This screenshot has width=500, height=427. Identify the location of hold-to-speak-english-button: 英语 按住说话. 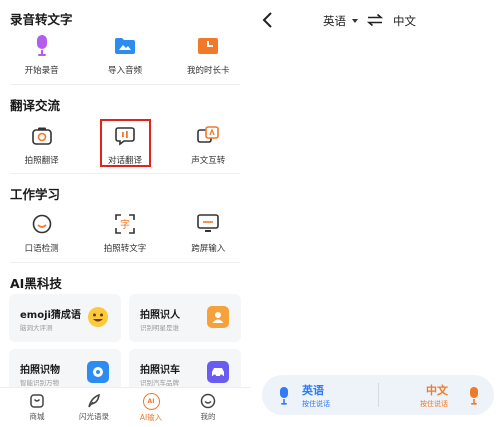
(320, 395).